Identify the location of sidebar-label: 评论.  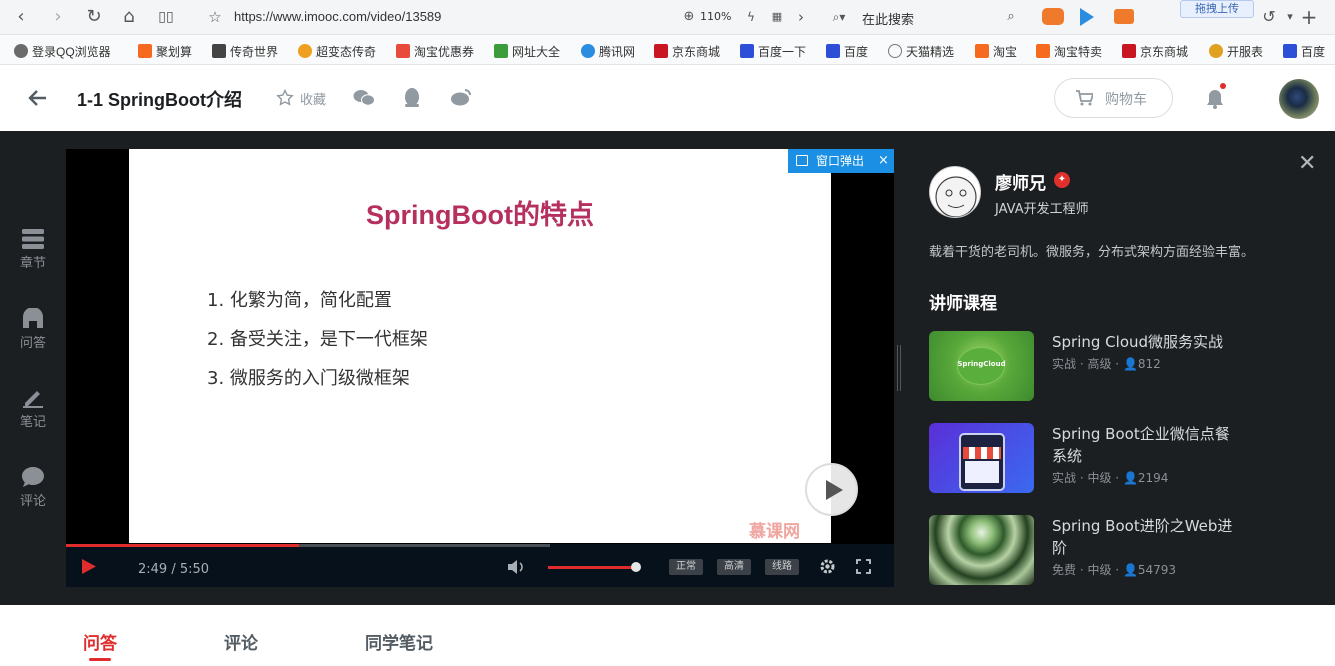
(32, 501).